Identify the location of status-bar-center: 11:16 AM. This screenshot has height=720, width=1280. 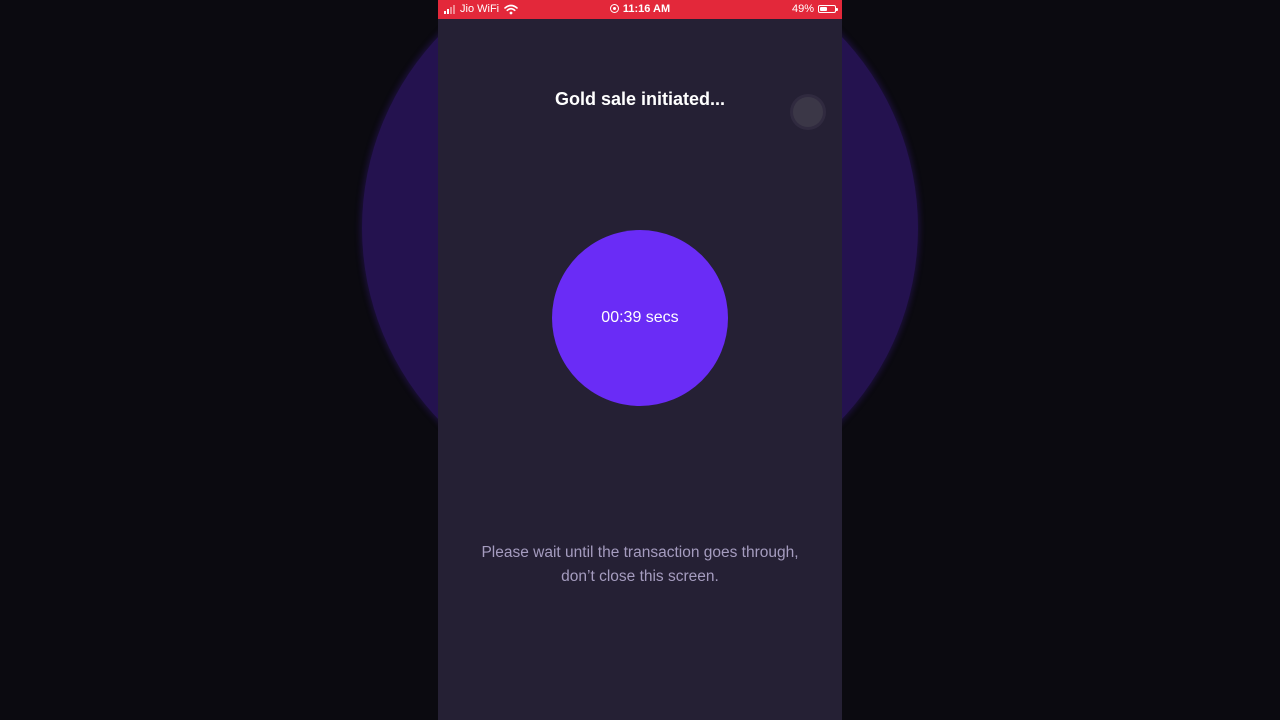
(640, 9).